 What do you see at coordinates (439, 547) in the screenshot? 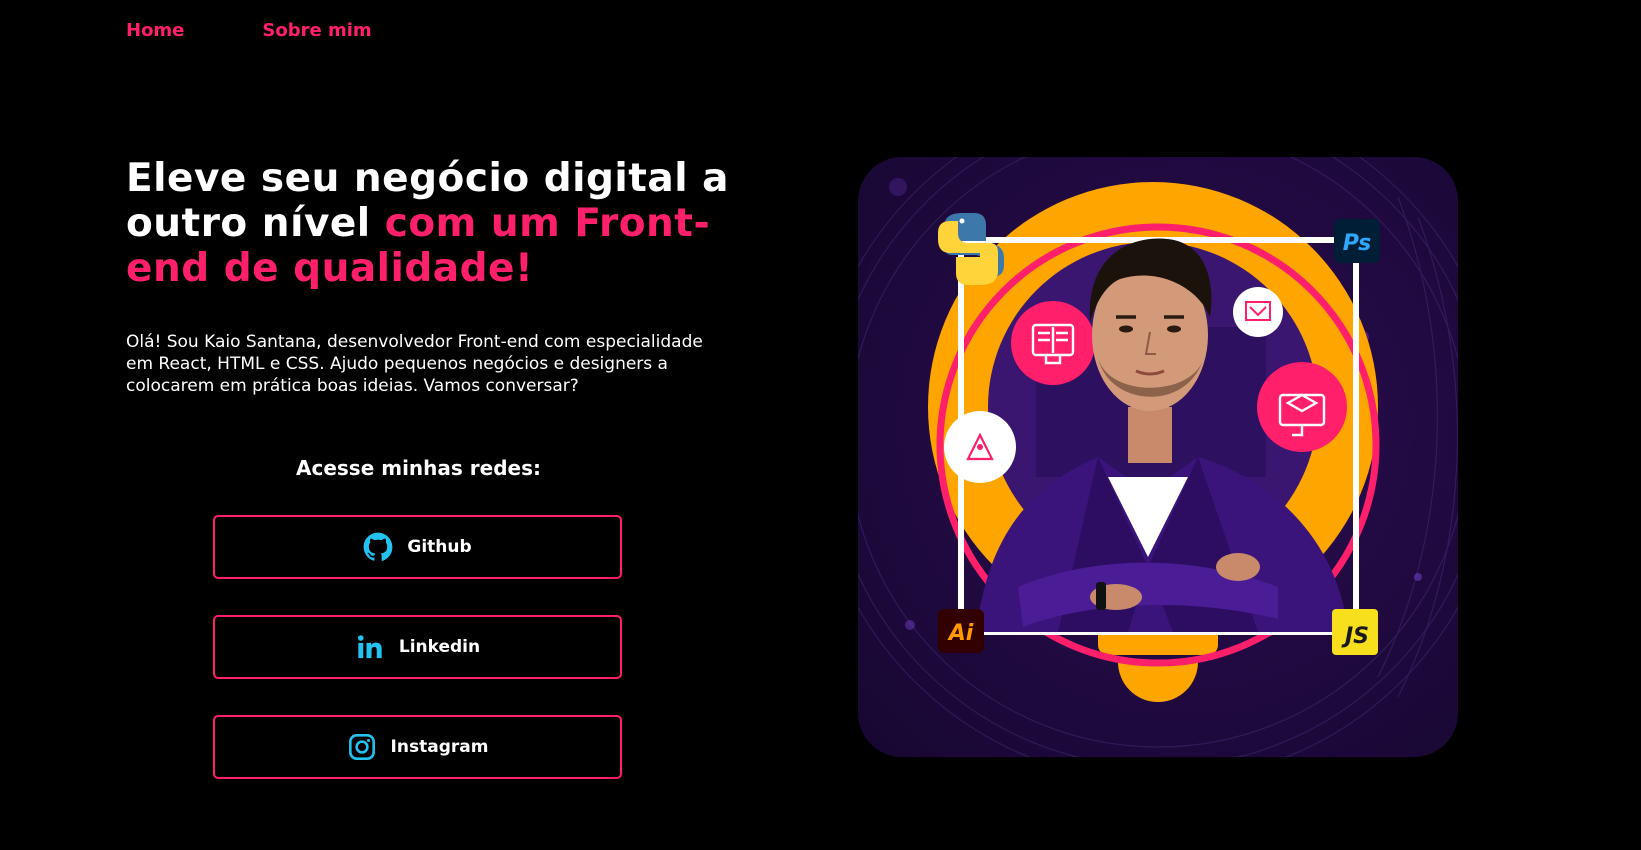
I see `github-button-label: Github` at bounding box center [439, 547].